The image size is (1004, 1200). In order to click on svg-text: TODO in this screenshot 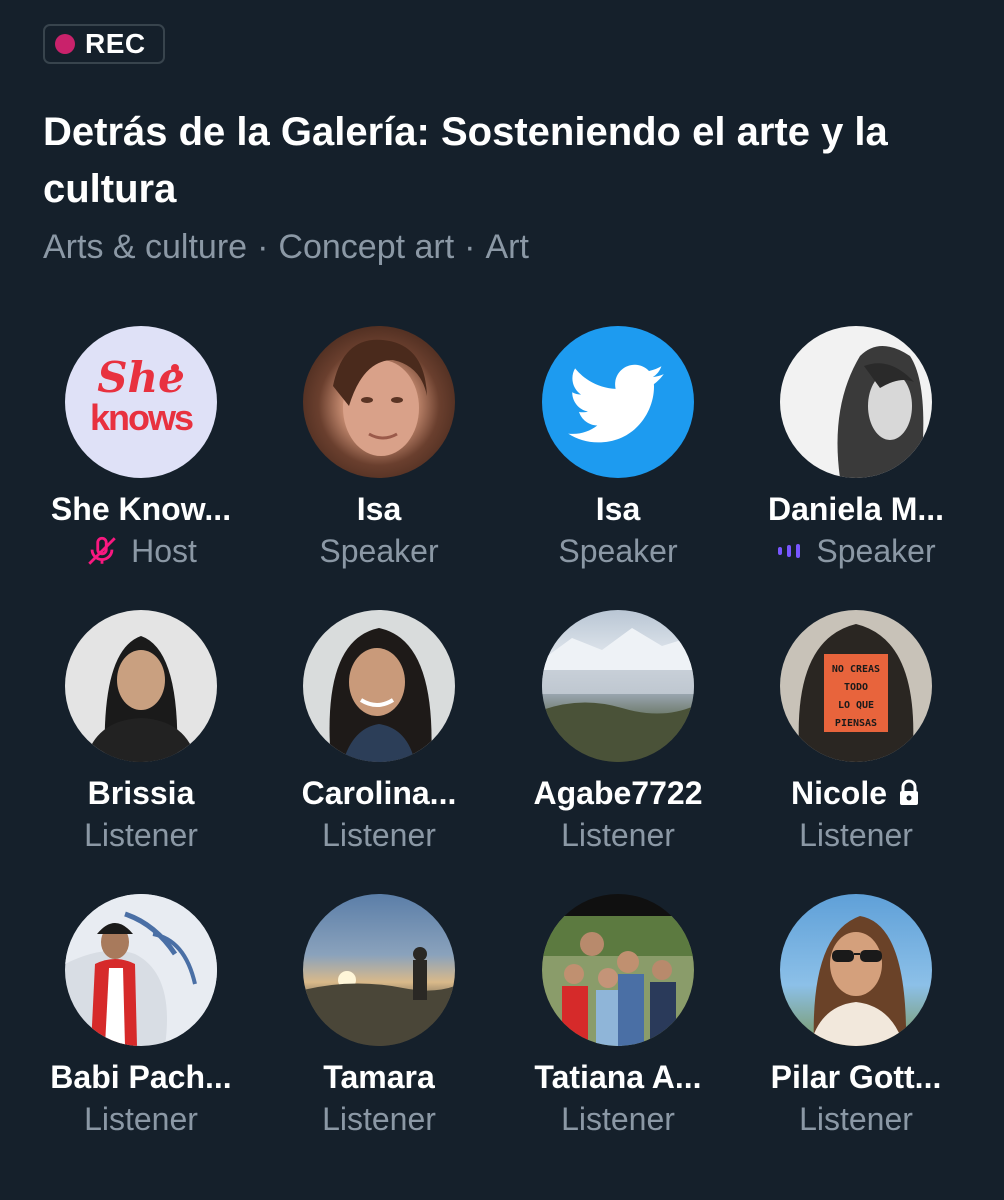, I will do `click(856, 687)`.